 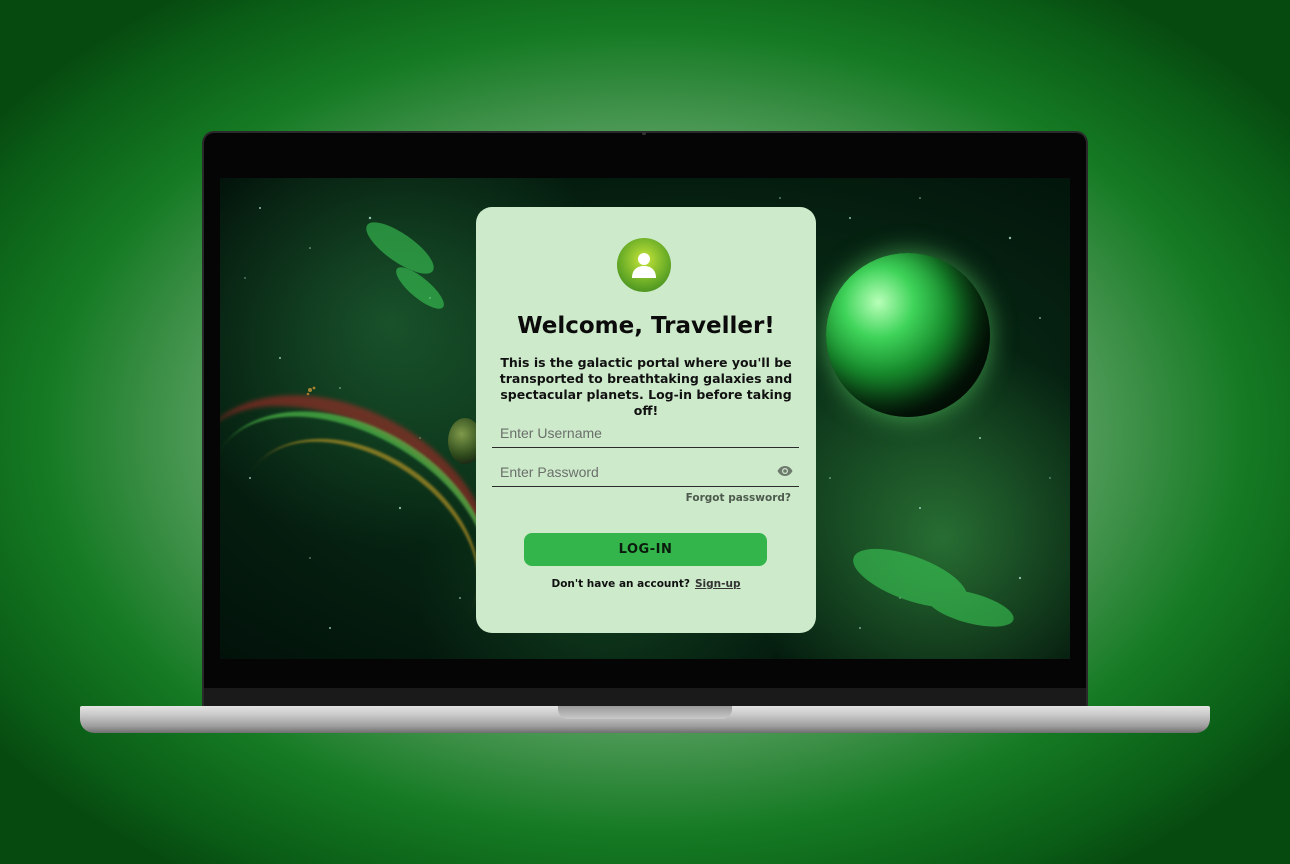 I want to click on webcam, so click(x=644, y=133).